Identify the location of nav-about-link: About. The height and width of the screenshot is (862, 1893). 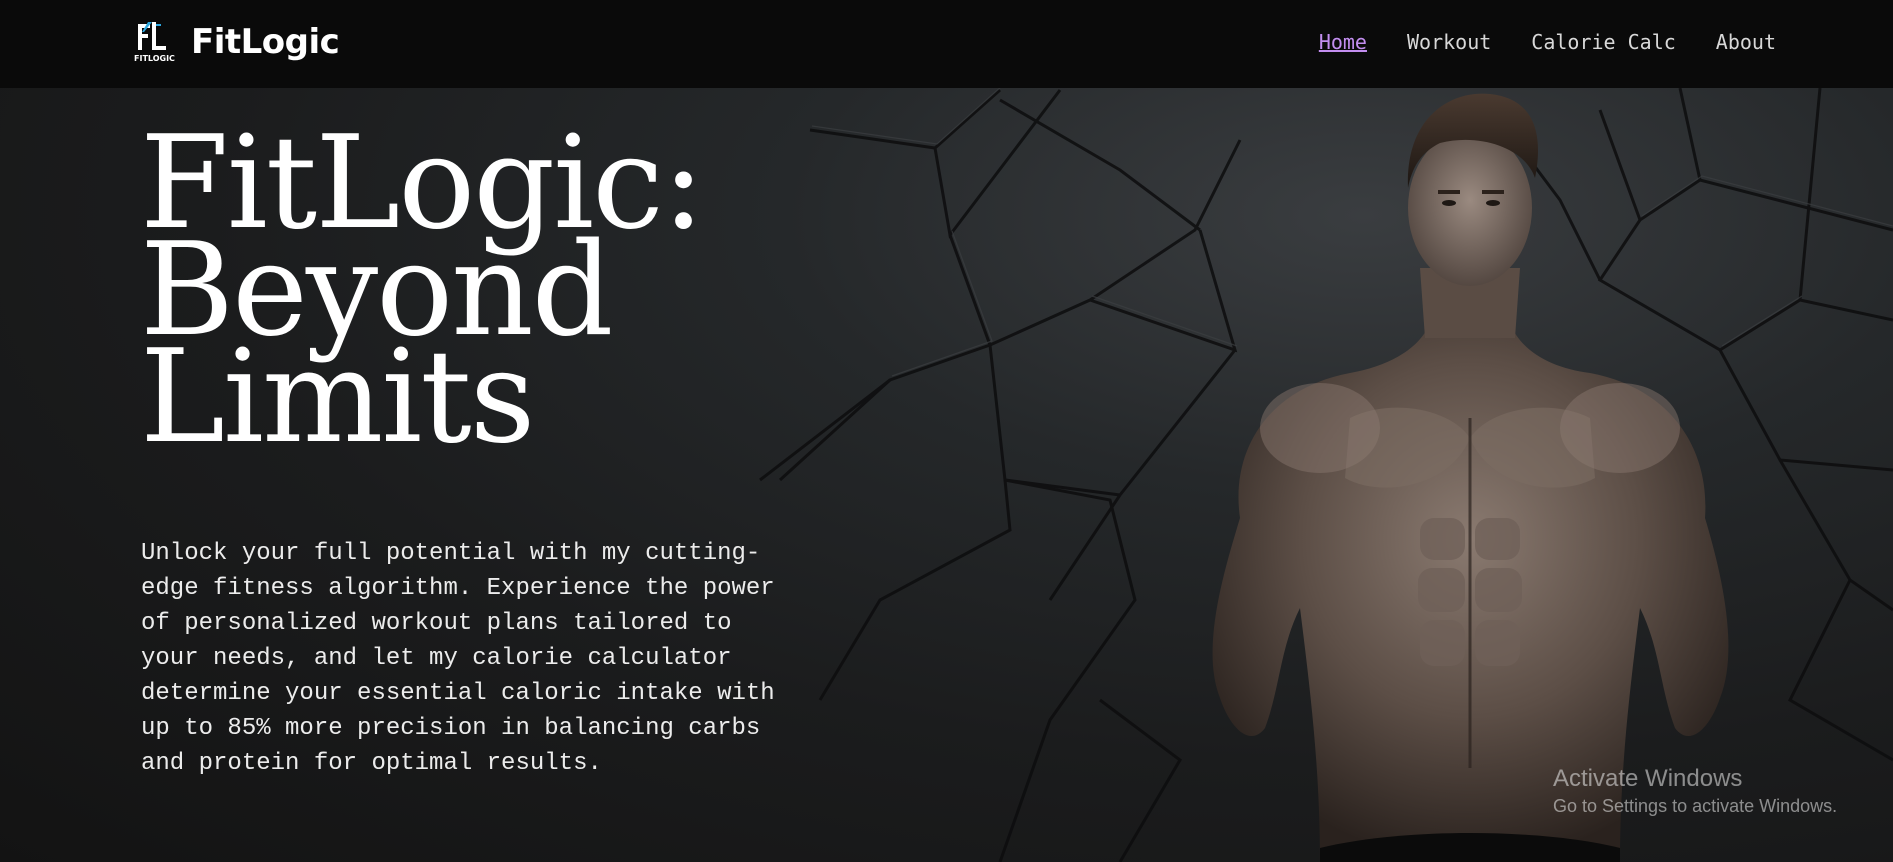
(1746, 42).